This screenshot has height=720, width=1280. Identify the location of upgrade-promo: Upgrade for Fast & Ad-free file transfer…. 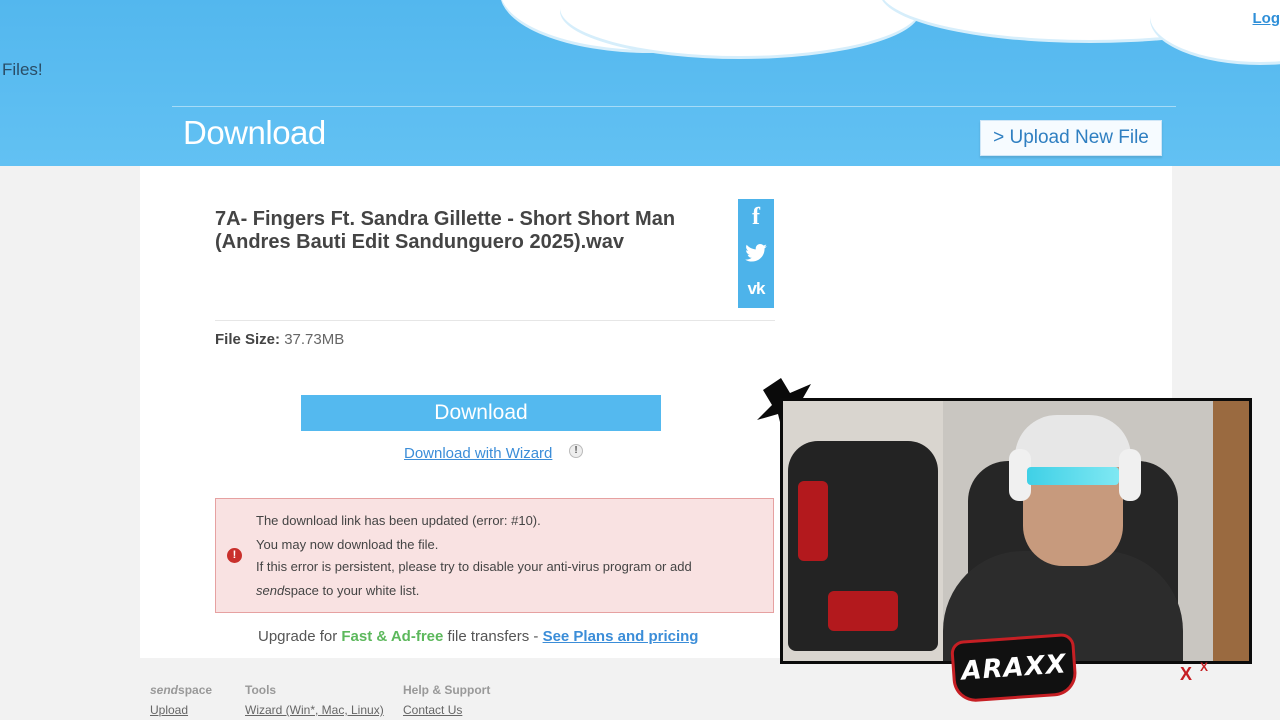
(478, 636).